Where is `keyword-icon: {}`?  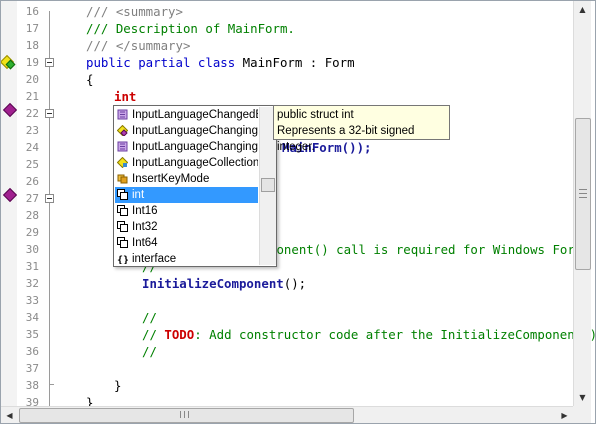 keyword-icon: {} is located at coordinates (123, 259).